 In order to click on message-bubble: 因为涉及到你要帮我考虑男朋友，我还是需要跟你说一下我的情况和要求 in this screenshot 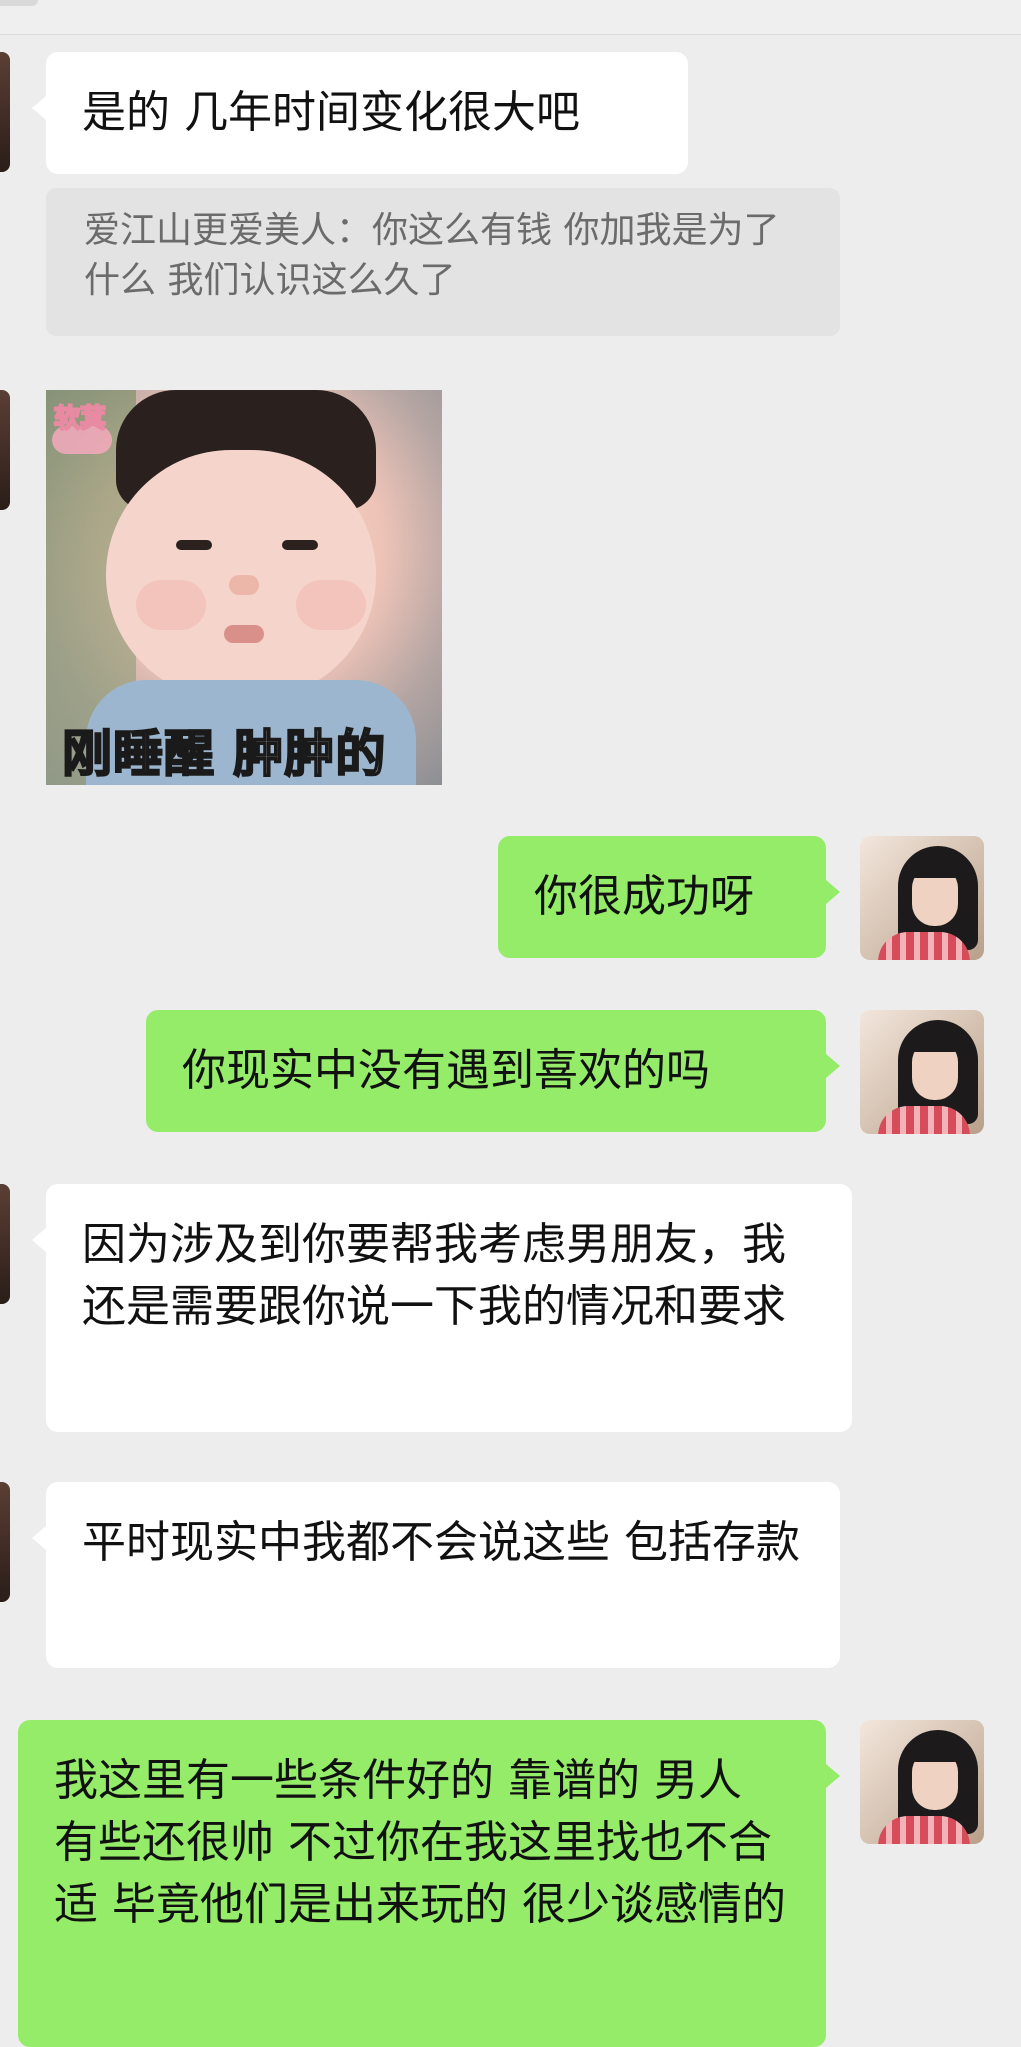, I will do `click(442, 1308)`.